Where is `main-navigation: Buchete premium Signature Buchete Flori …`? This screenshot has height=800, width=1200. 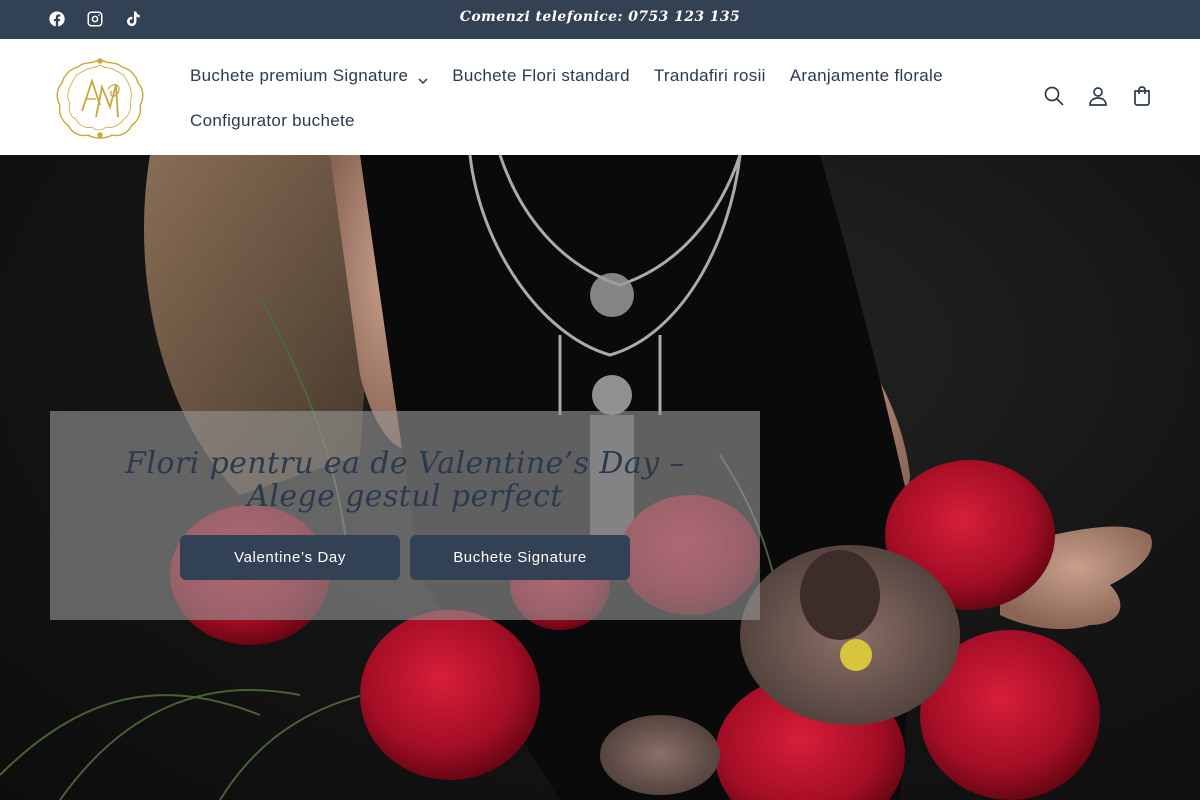 main-navigation: Buchete premium Signature Buchete Flori … is located at coordinates (578, 98).